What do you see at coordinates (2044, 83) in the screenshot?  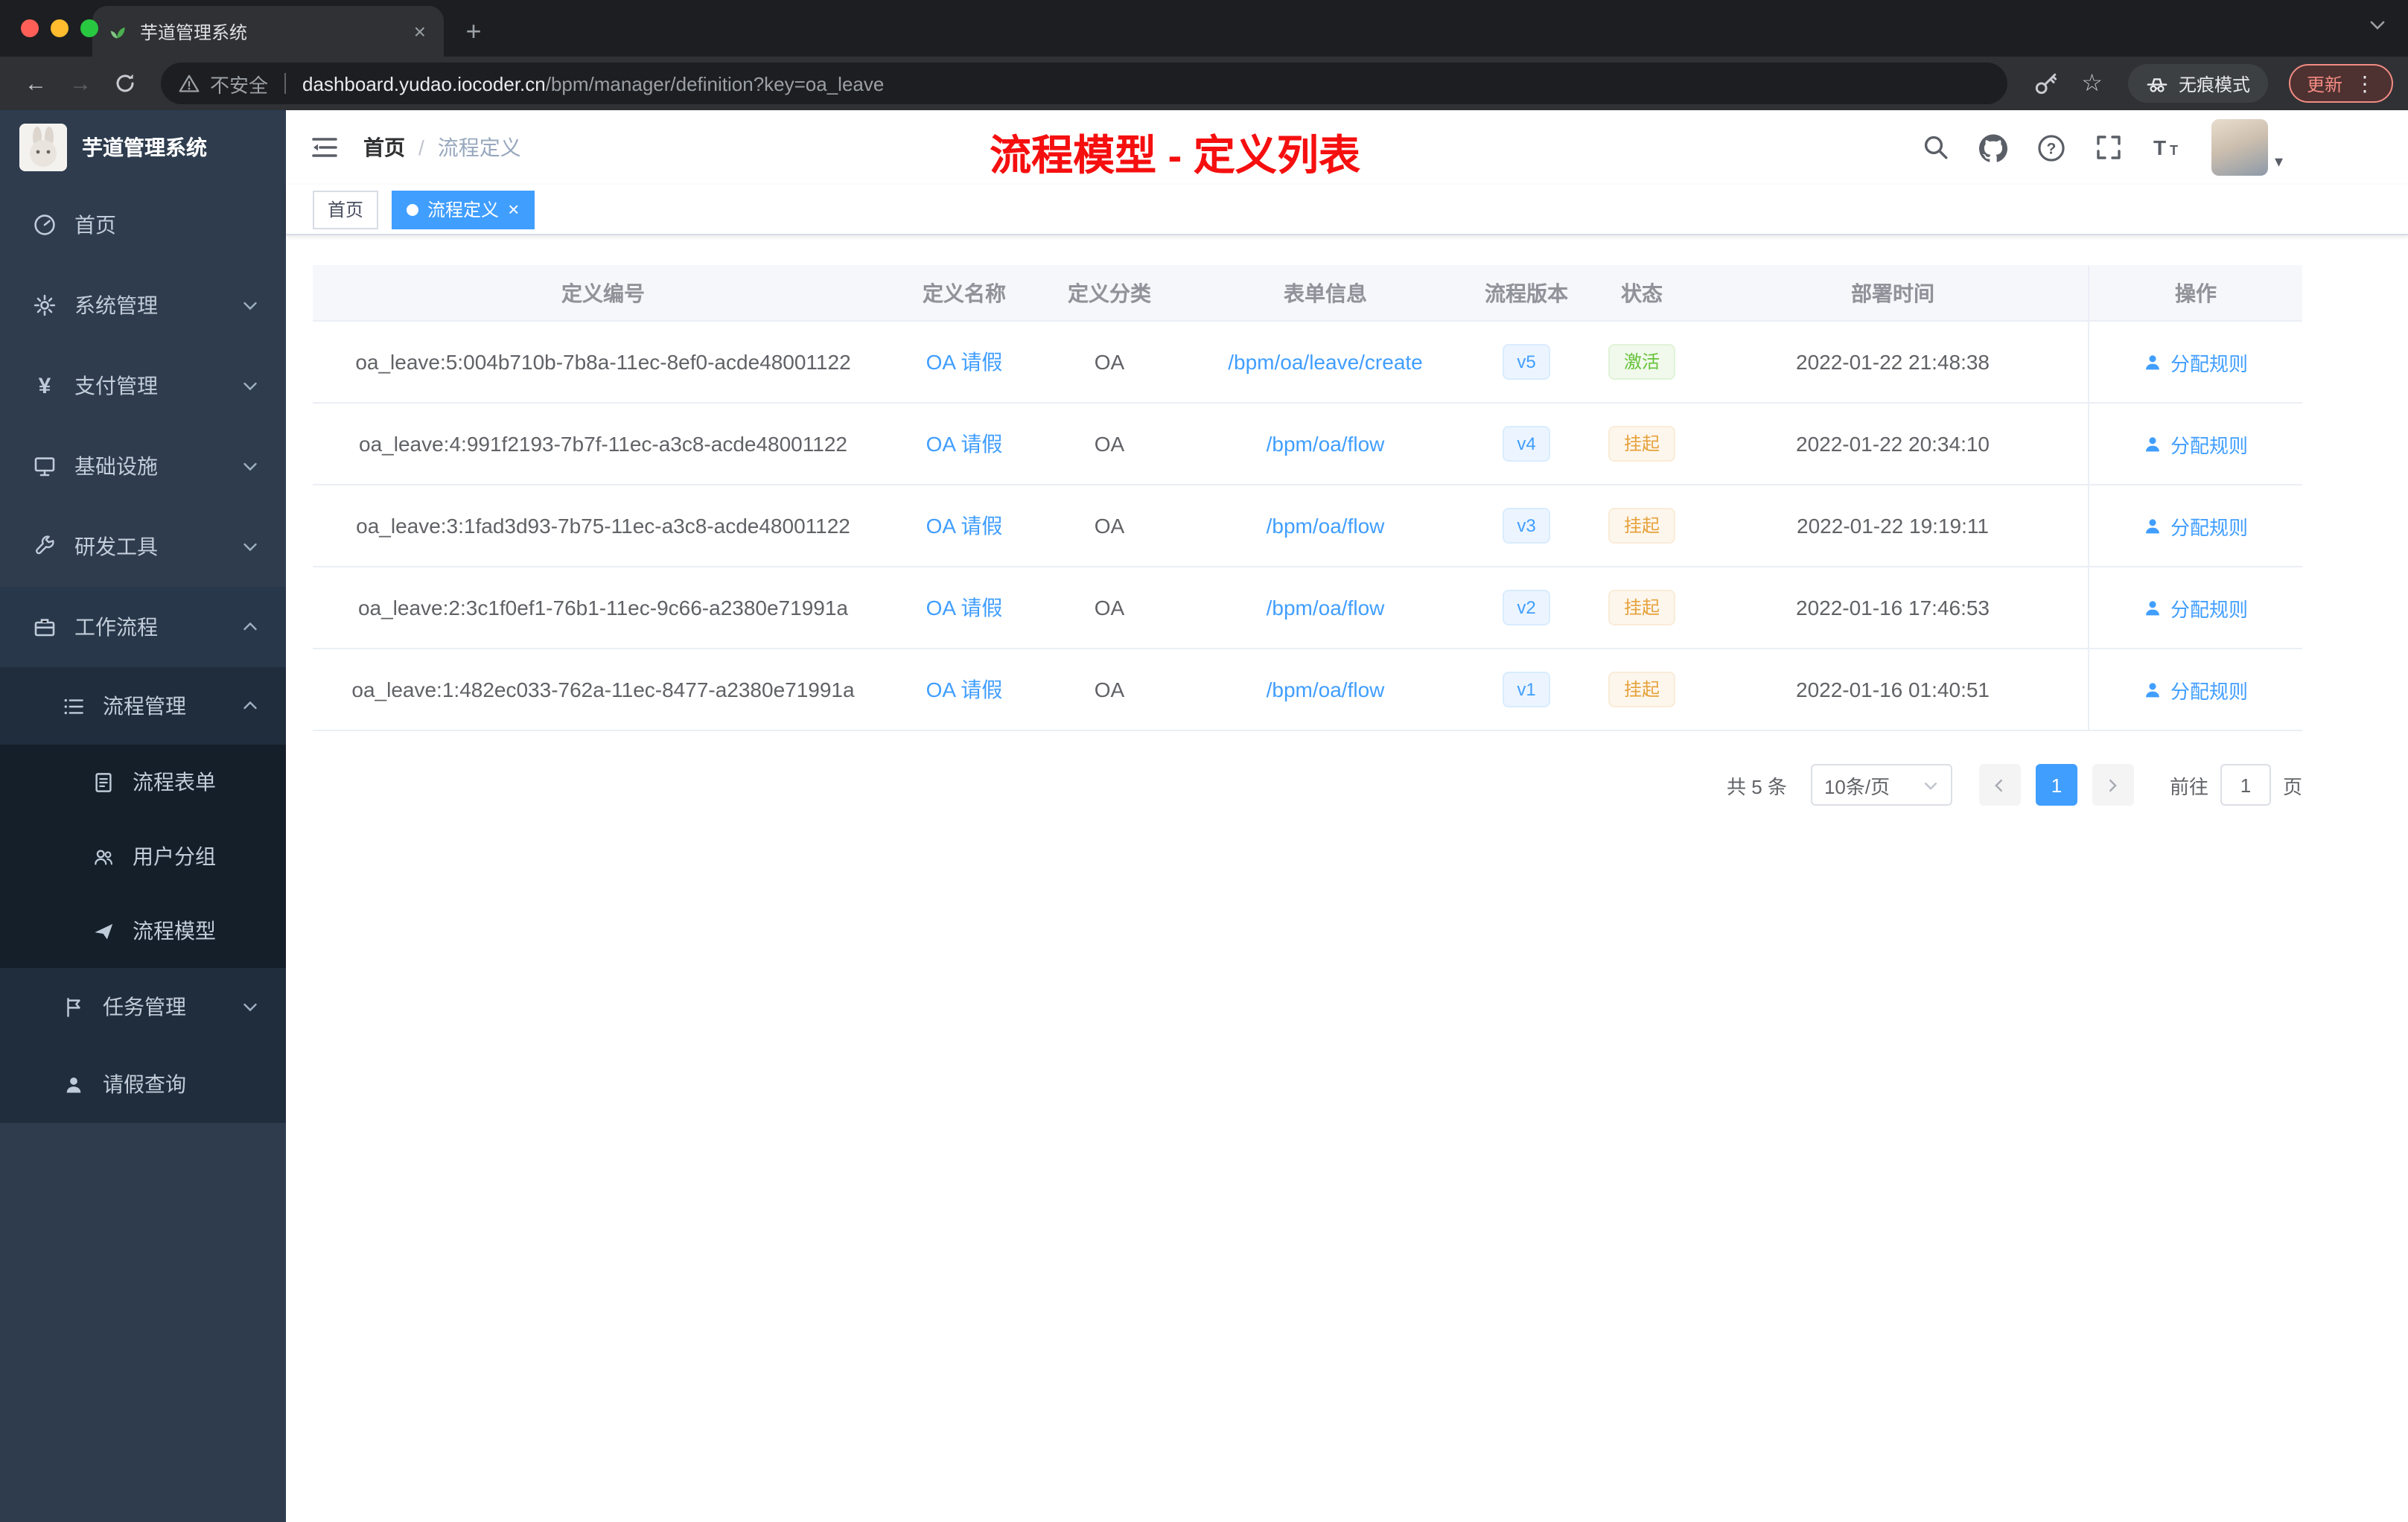 I see `key-icon` at bounding box center [2044, 83].